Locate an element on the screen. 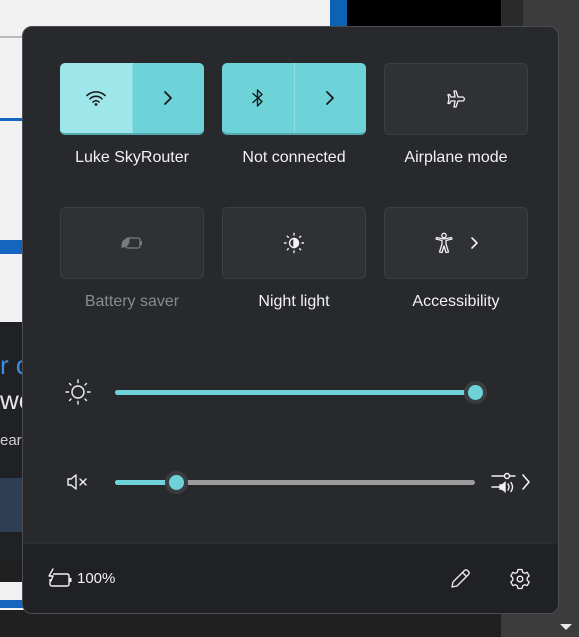 The height and width of the screenshot is (637, 579). battery-status-button: 100% is located at coordinates (81, 578).